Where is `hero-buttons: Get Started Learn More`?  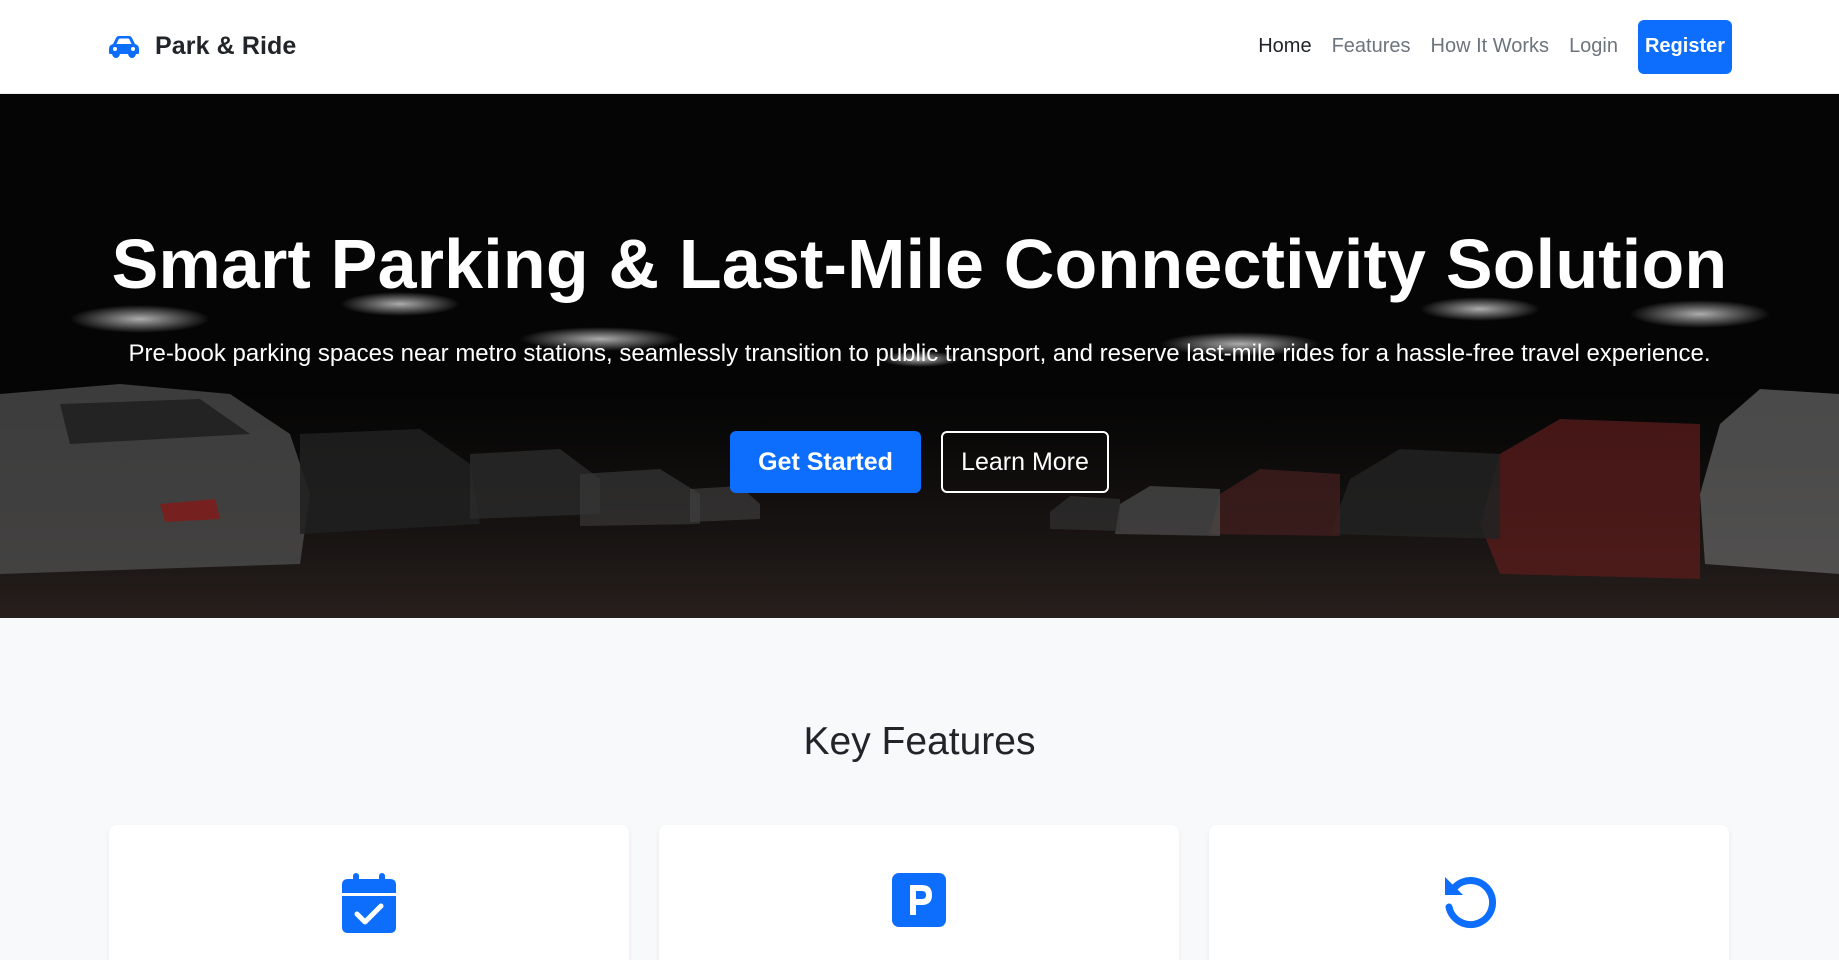
hero-buttons: Get Started Learn More is located at coordinates (919, 462).